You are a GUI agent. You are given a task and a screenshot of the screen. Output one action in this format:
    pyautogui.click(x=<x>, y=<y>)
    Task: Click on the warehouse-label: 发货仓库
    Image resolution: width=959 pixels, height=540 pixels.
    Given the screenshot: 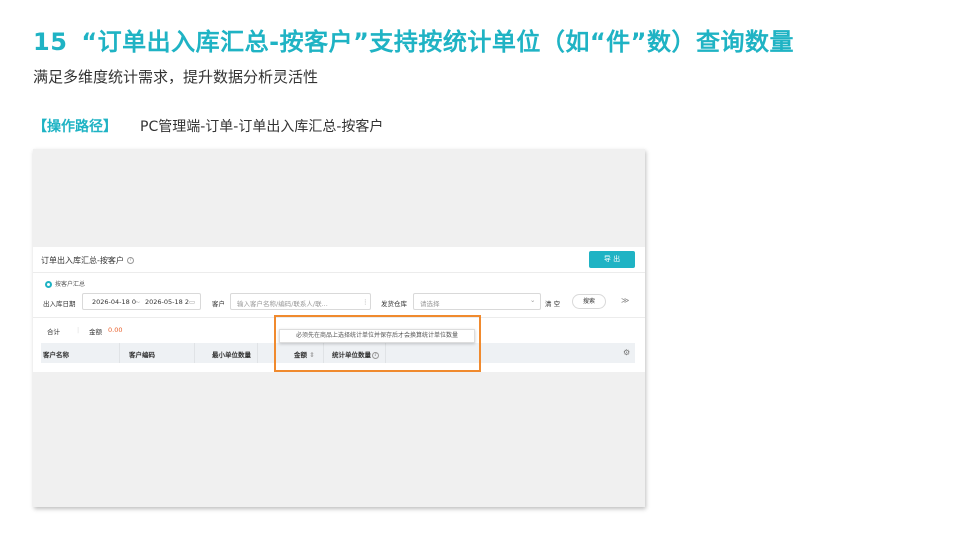 What is the action you would take?
    pyautogui.click(x=394, y=304)
    